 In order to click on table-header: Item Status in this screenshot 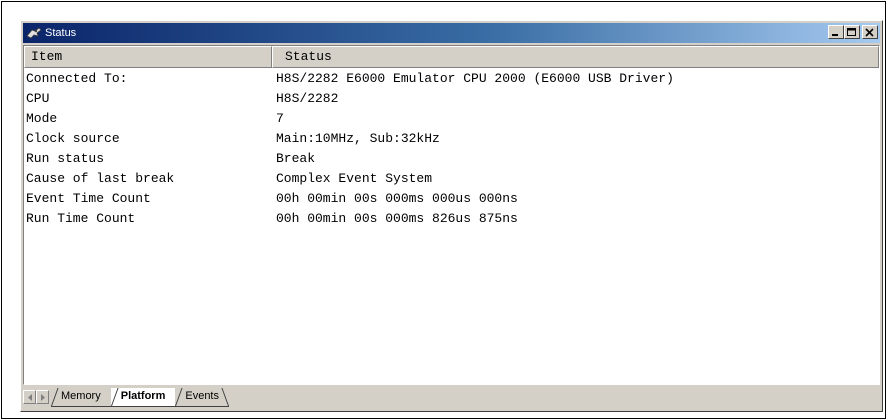, I will do `click(451, 57)`.